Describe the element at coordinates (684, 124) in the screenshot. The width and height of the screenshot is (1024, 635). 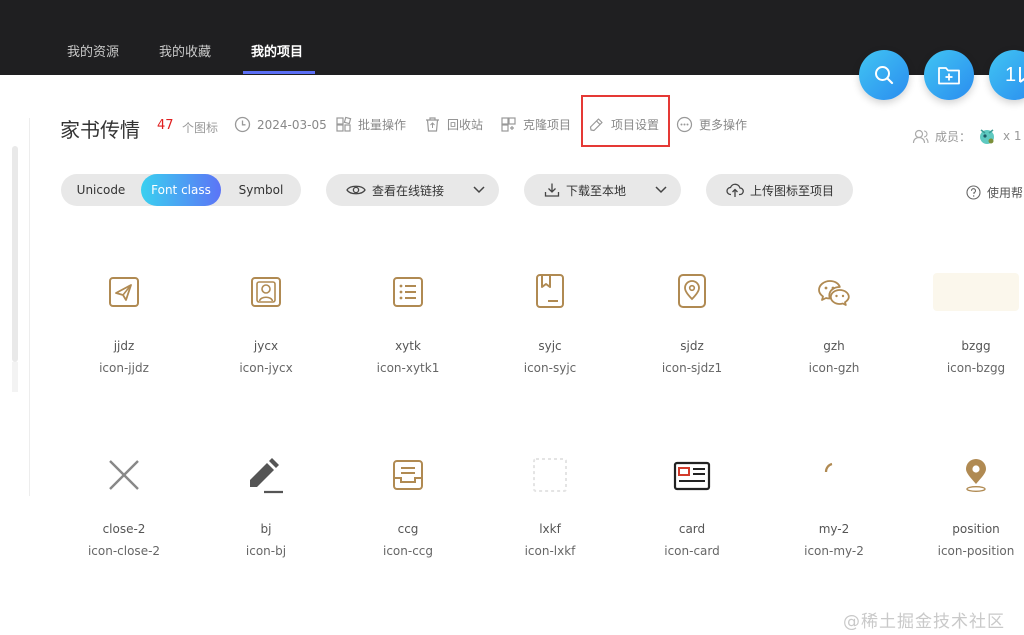
I see `more-dots-icon` at that location.